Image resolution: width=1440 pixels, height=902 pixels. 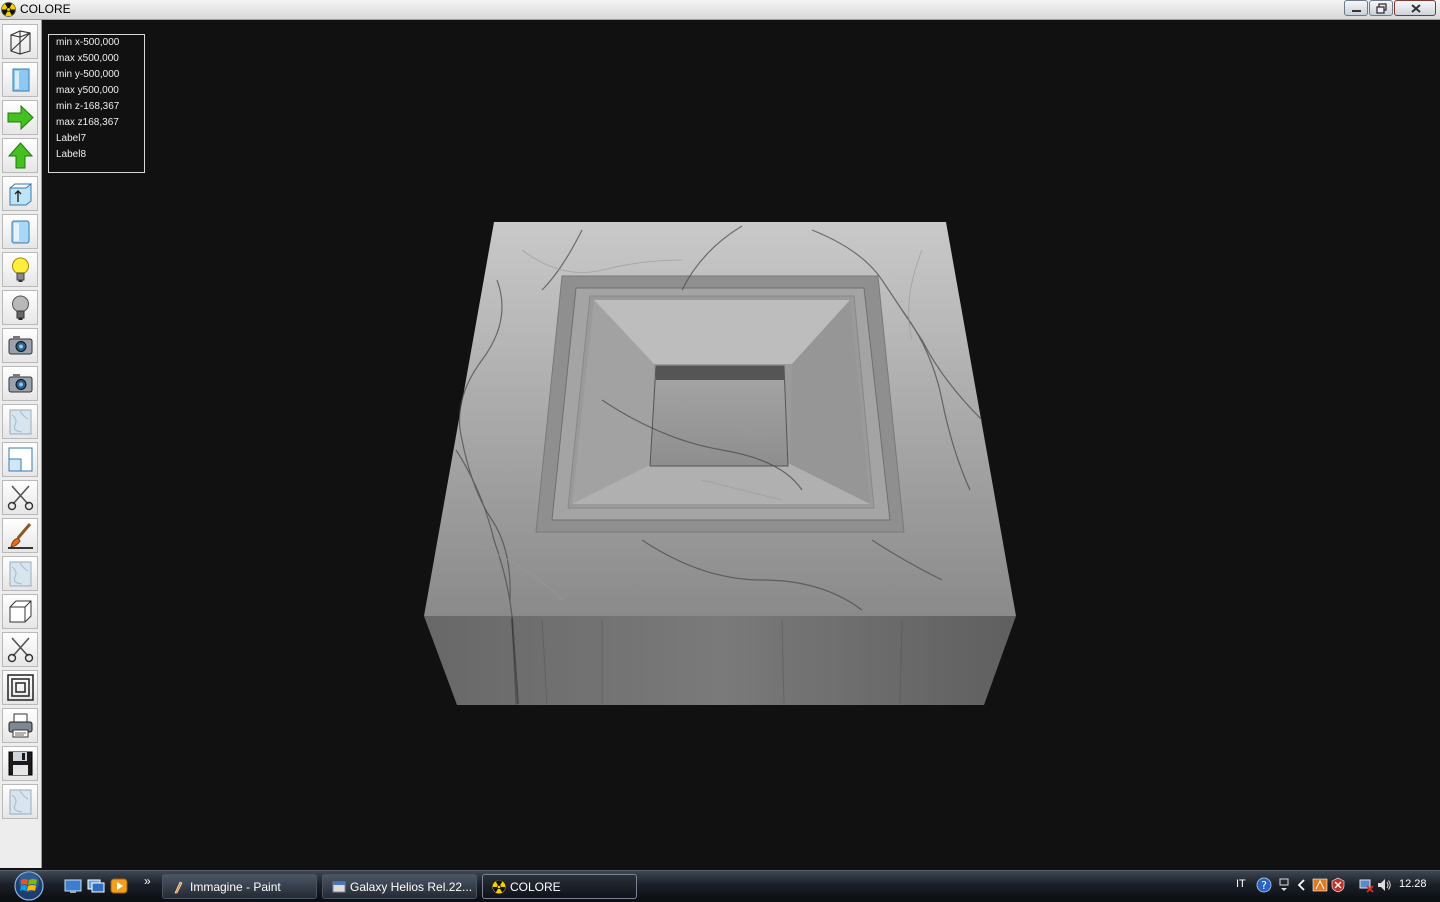 I want to click on lightbulb-on-icon, so click(x=20, y=269).